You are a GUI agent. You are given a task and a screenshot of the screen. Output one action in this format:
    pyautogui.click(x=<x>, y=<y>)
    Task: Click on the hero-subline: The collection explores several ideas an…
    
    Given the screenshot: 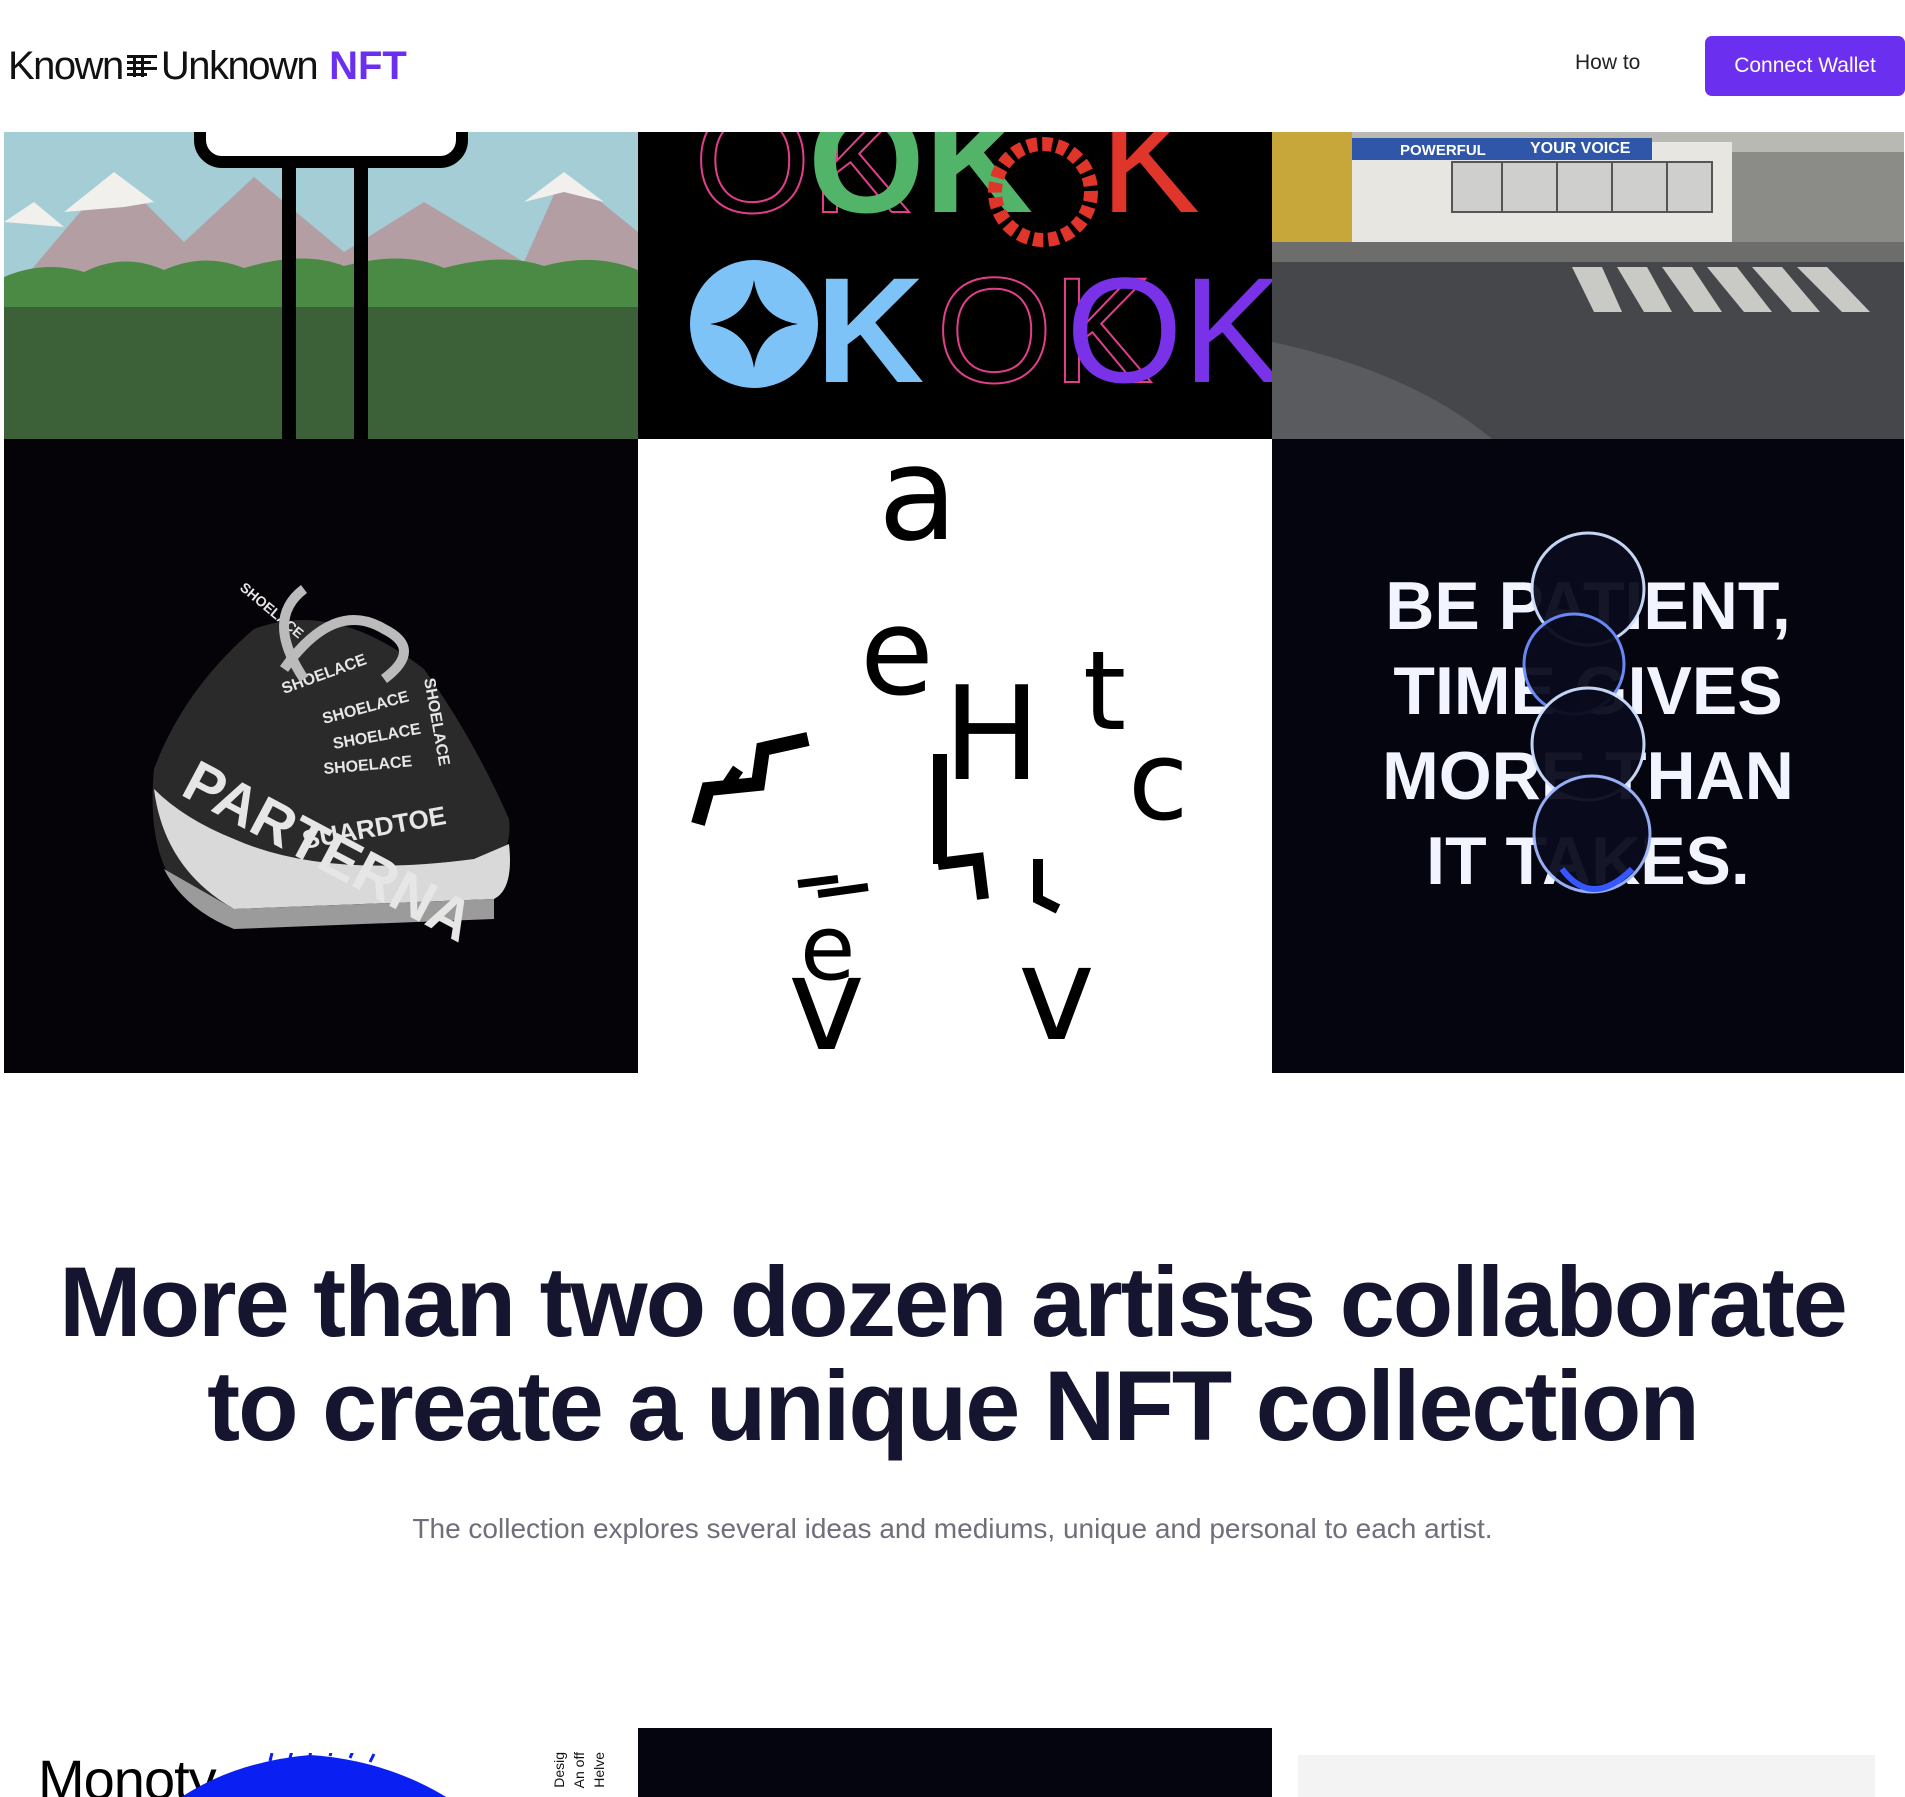 What is the action you would take?
    pyautogui.click(x=952, y=1528)
    